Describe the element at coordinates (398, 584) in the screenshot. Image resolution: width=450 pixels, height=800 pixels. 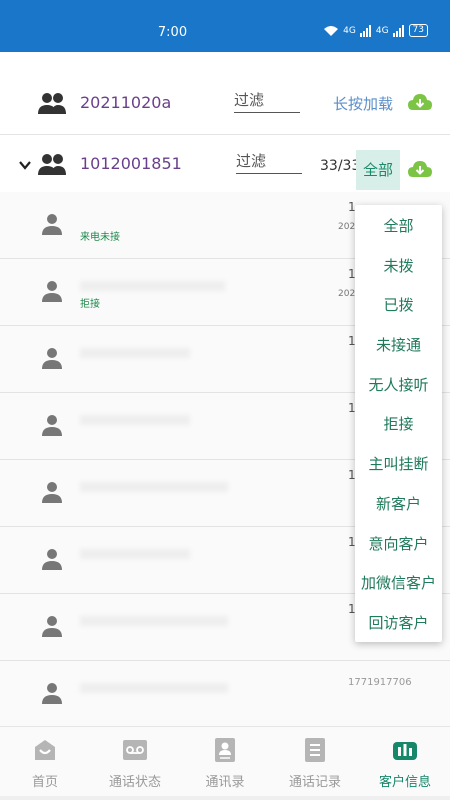
I see `filter-option-wechat-customer: 加微信客户` at that location.